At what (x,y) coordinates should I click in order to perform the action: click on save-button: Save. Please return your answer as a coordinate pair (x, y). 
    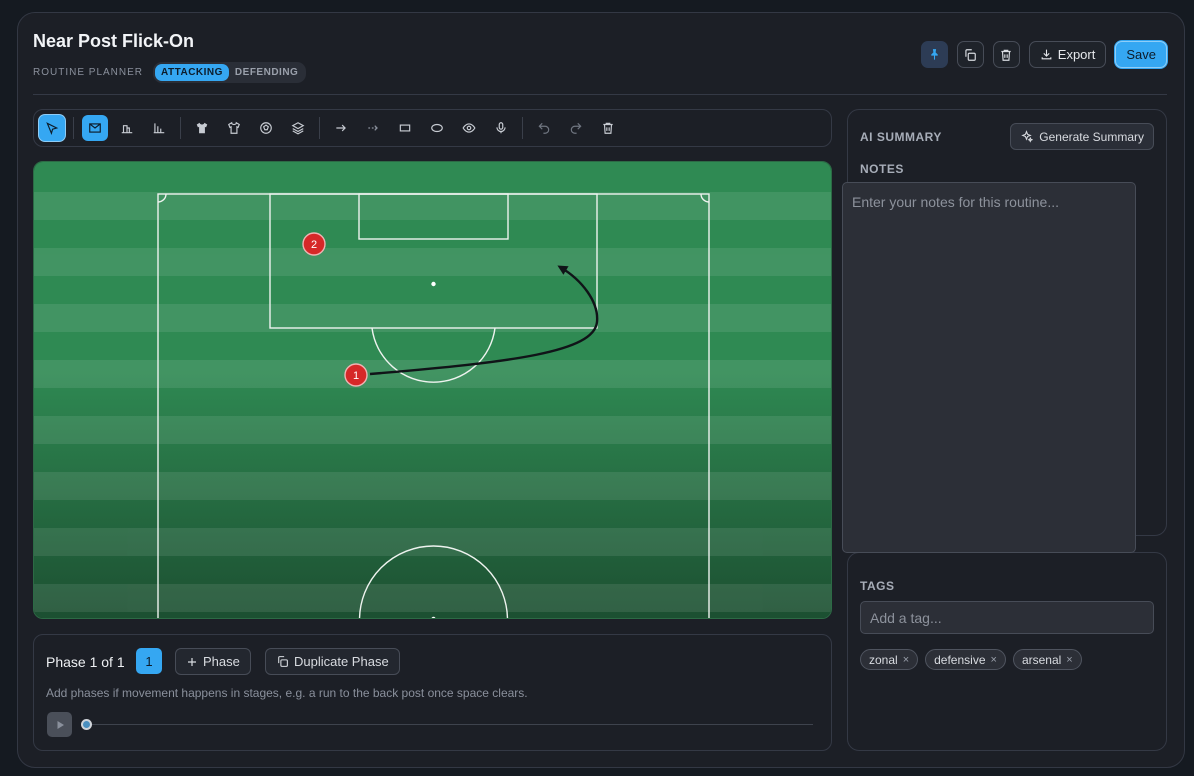
    Looking at the image, I should click on (1141, 54).